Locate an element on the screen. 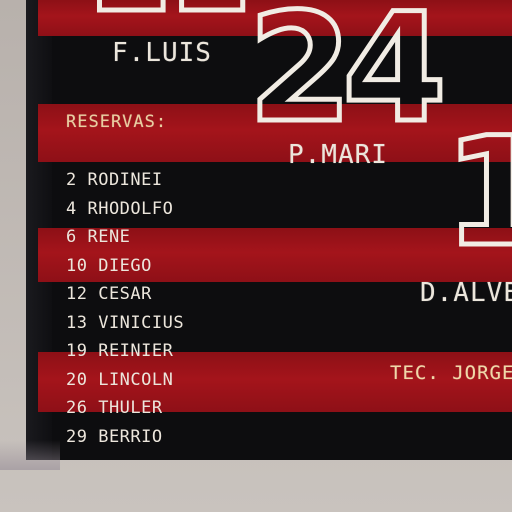 The height and width of the screenshot is (512, 512). reserve-player: 20 LINCOLN is located at coordinates (120, 379).